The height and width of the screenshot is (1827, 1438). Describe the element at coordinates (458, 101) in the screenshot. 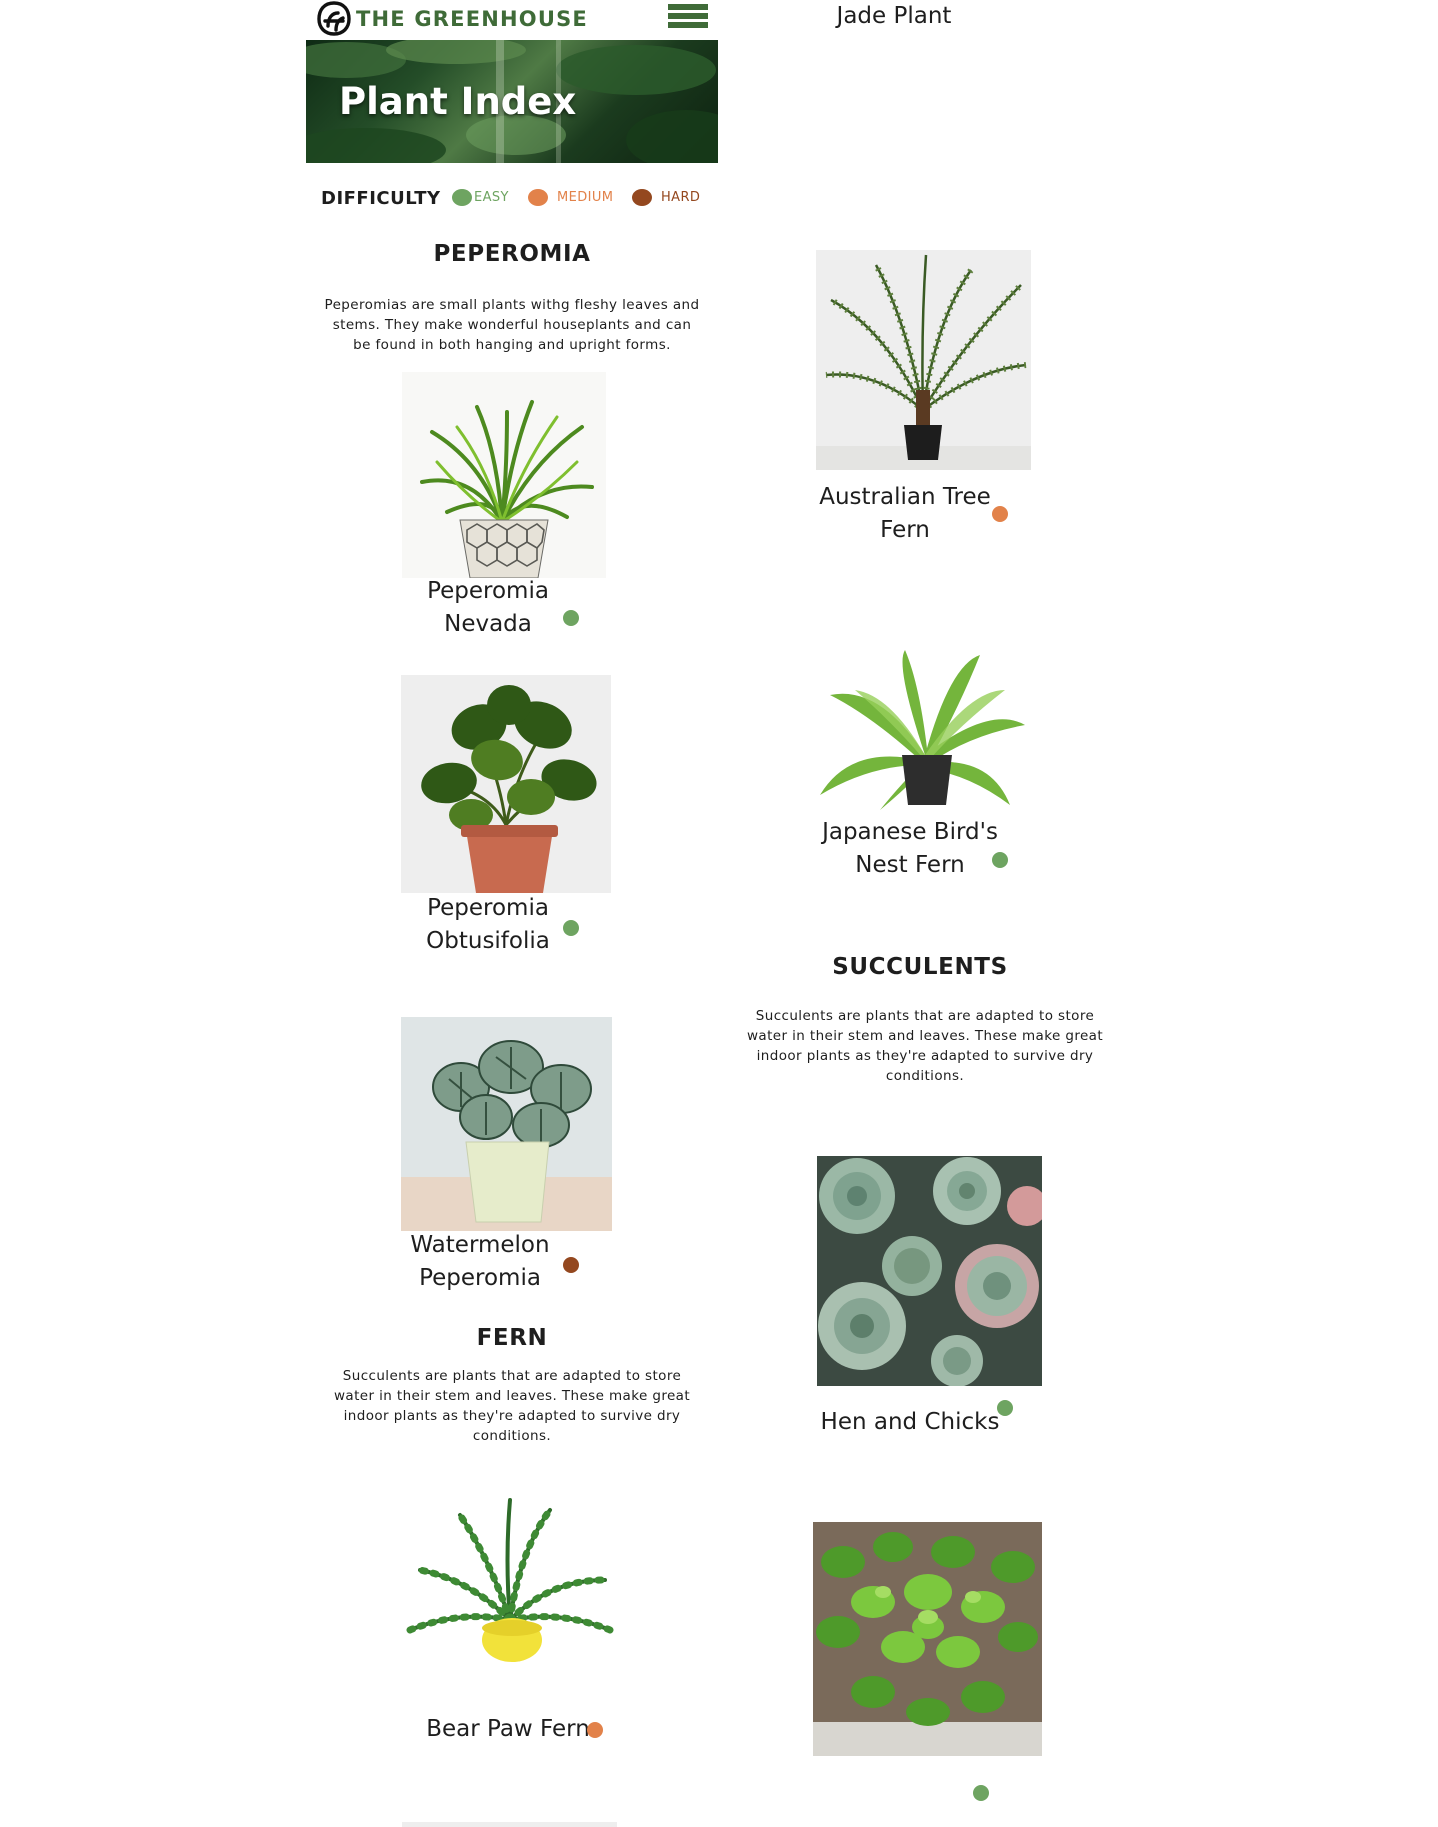

I see `page-title: Plant Index` at that location.